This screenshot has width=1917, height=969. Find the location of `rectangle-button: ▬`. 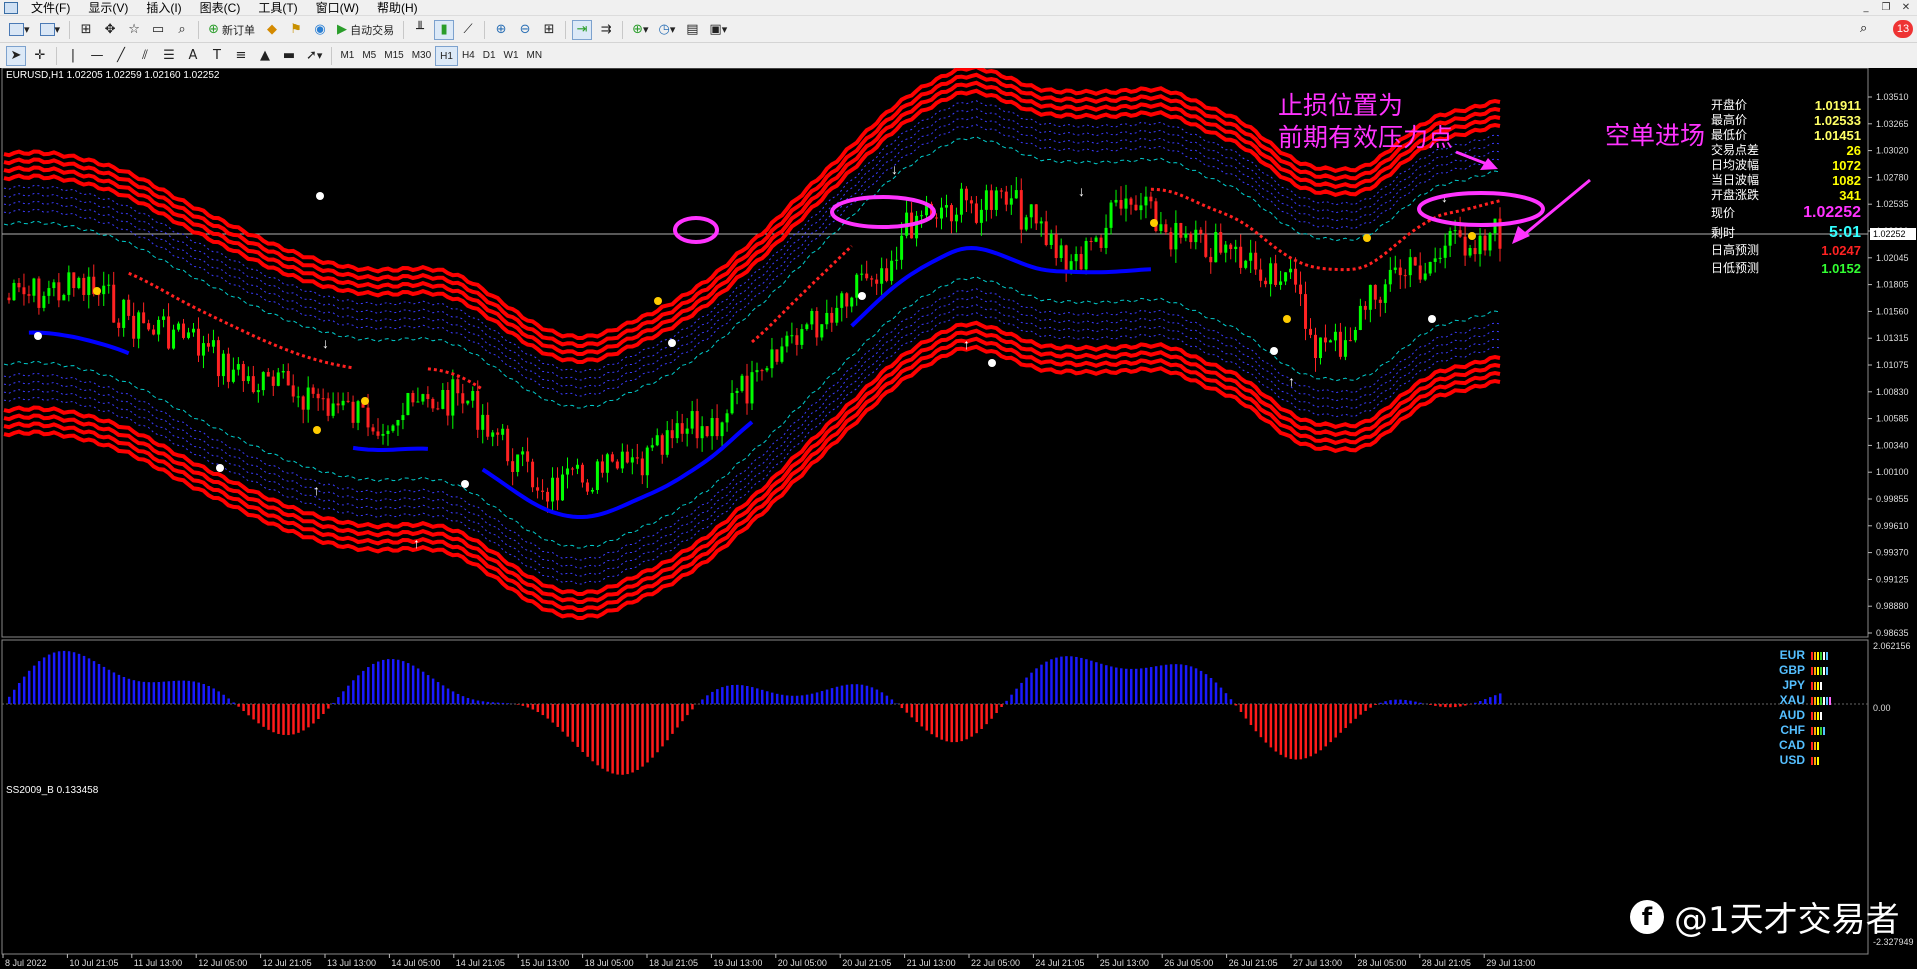

rectangle-button: ▬ is located at coordinates (289, 56).